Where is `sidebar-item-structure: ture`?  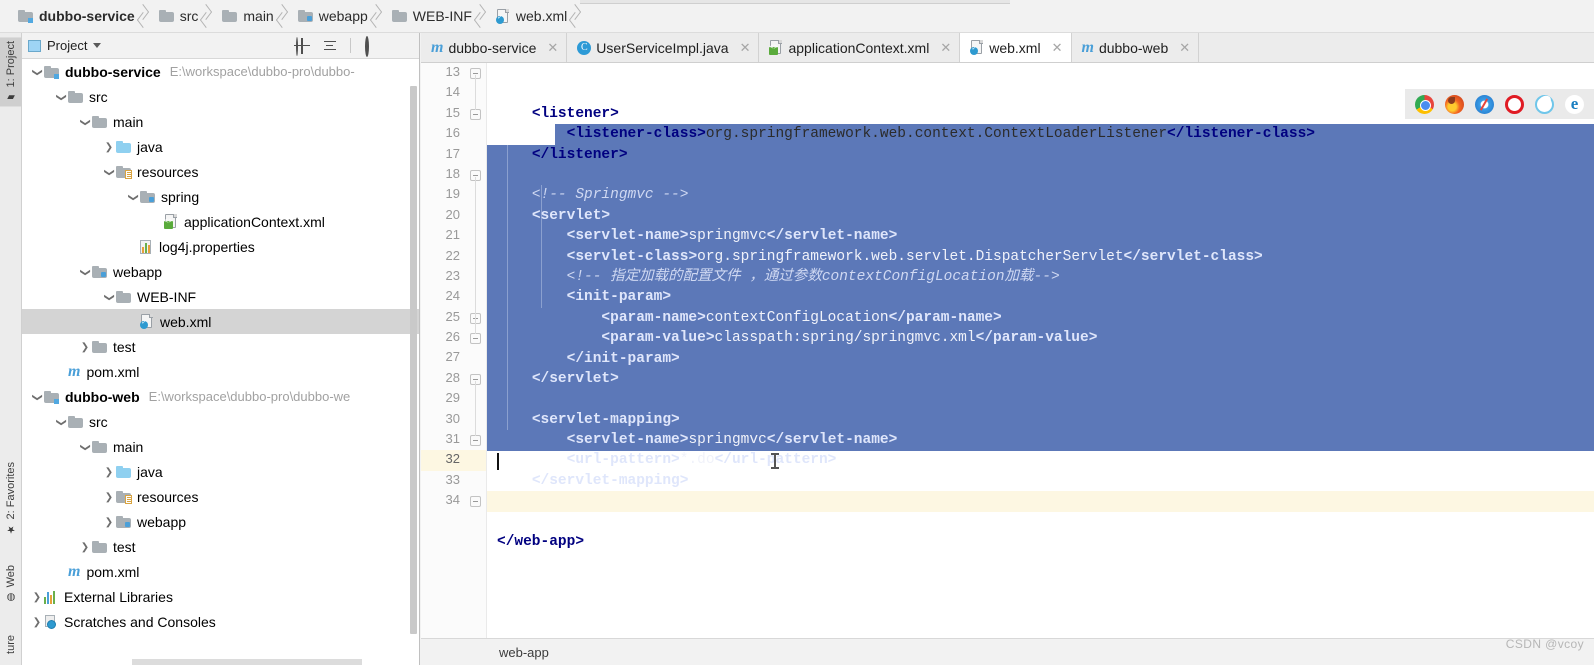
sidebar-item-structure: ture is located at coordinates (11, 644).